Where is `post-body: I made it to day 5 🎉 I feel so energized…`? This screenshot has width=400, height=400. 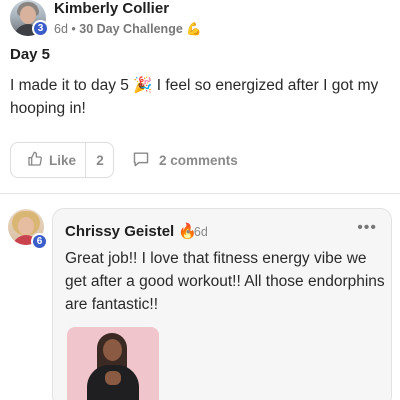 post-body: I made it to day 5 🎉 I feel so energized… is located at coordinates (194, 97).